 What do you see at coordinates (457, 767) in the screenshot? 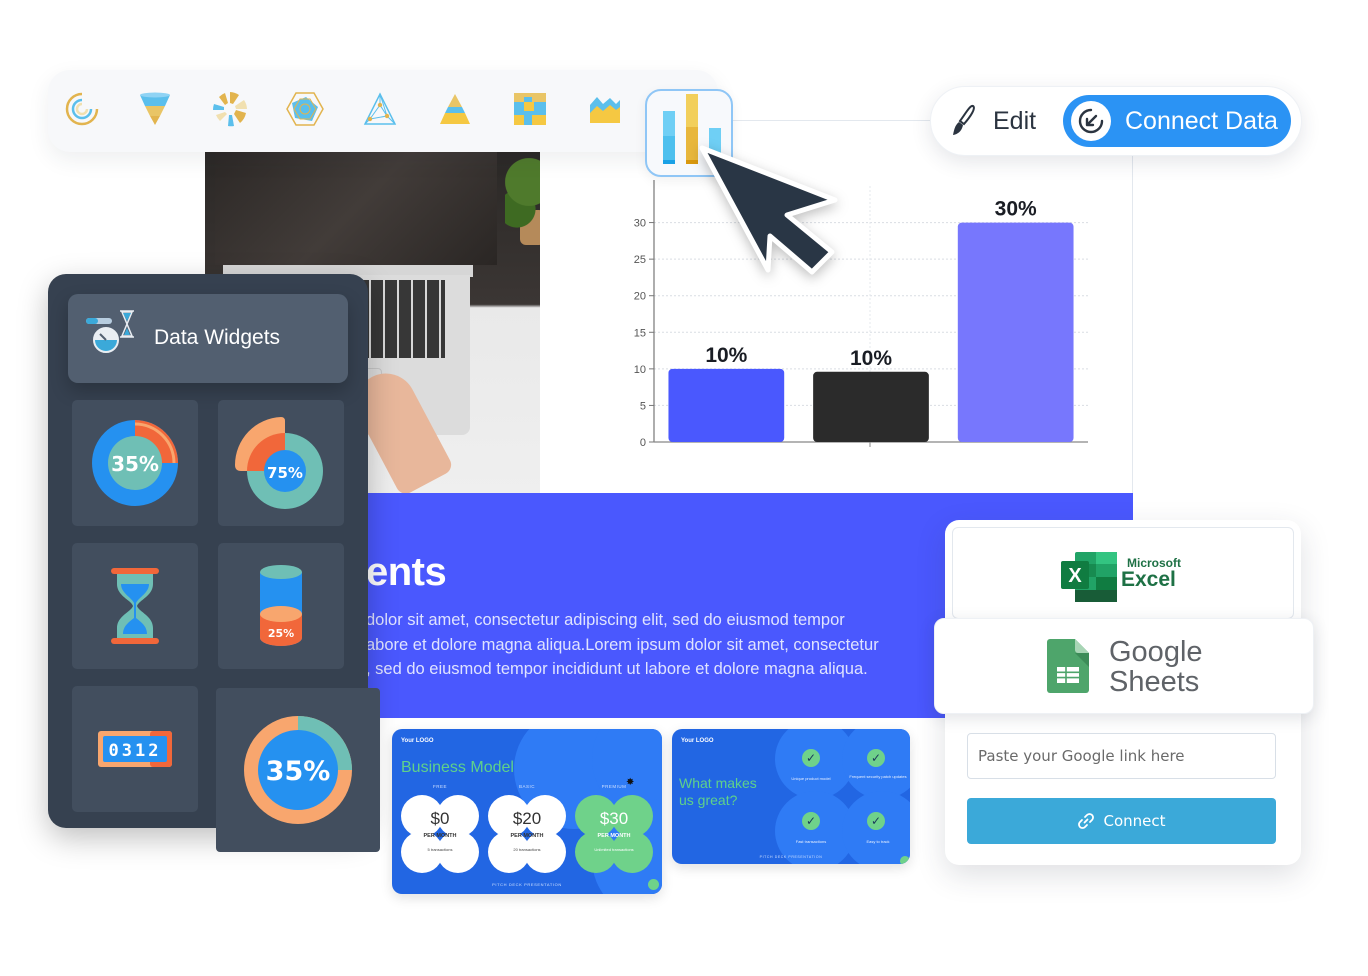
I see `thumbnail-title: Business Model` at bounding box center [457, 767].